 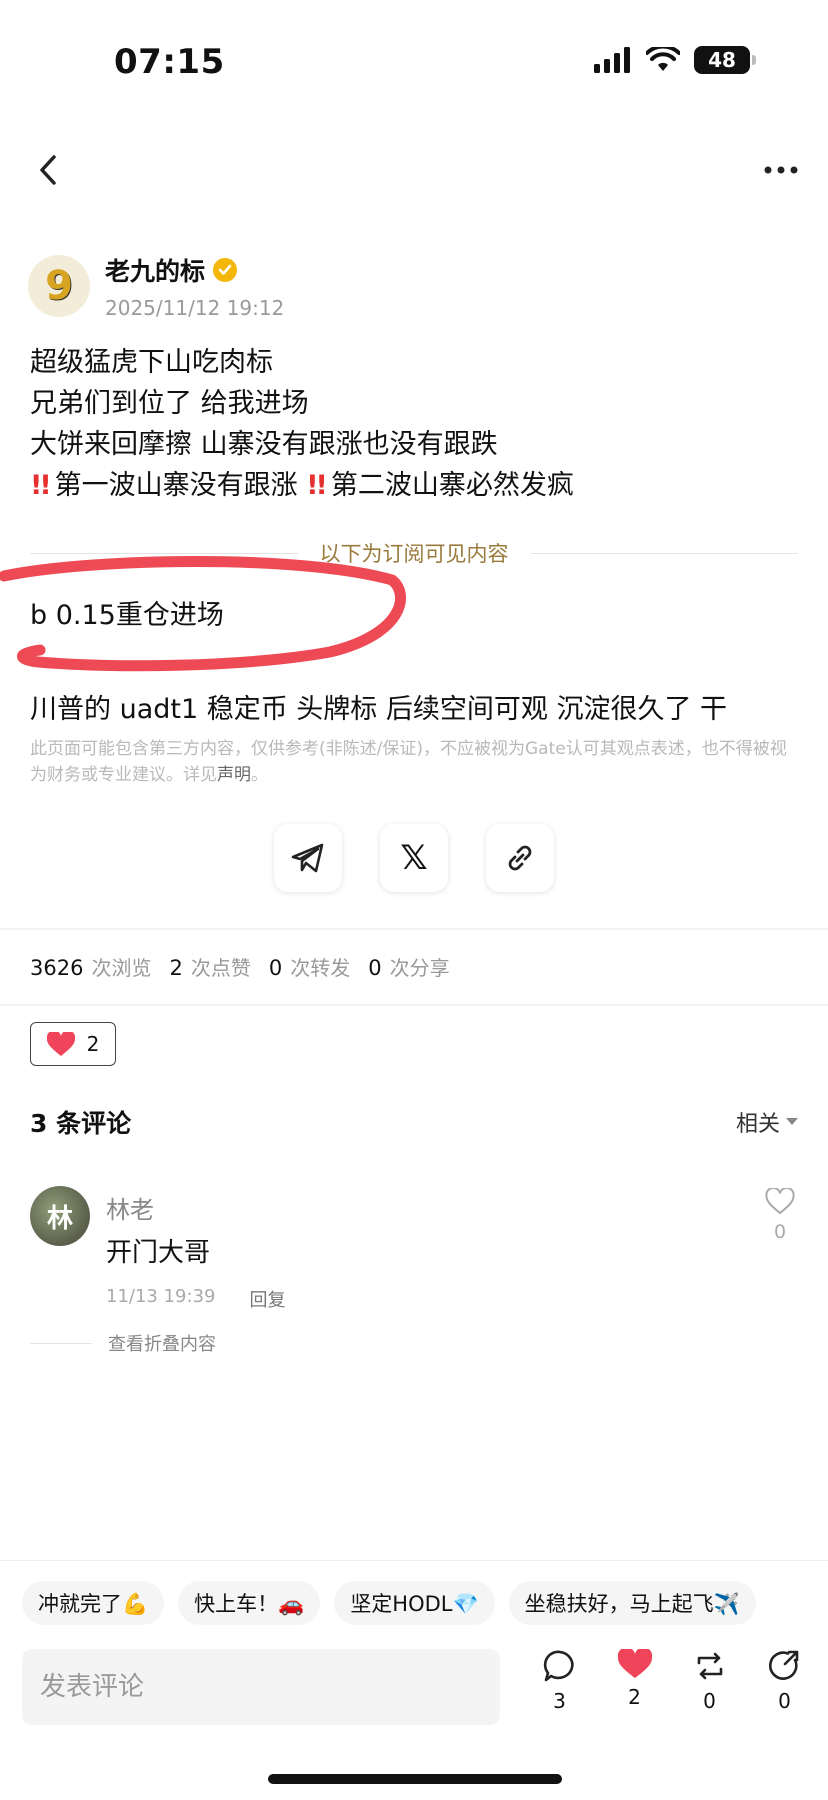 I want to click on post-line: !! 第一波山寨没有跟涨 !! 第二波山寨必然发疯, so click(x=420, y=485).